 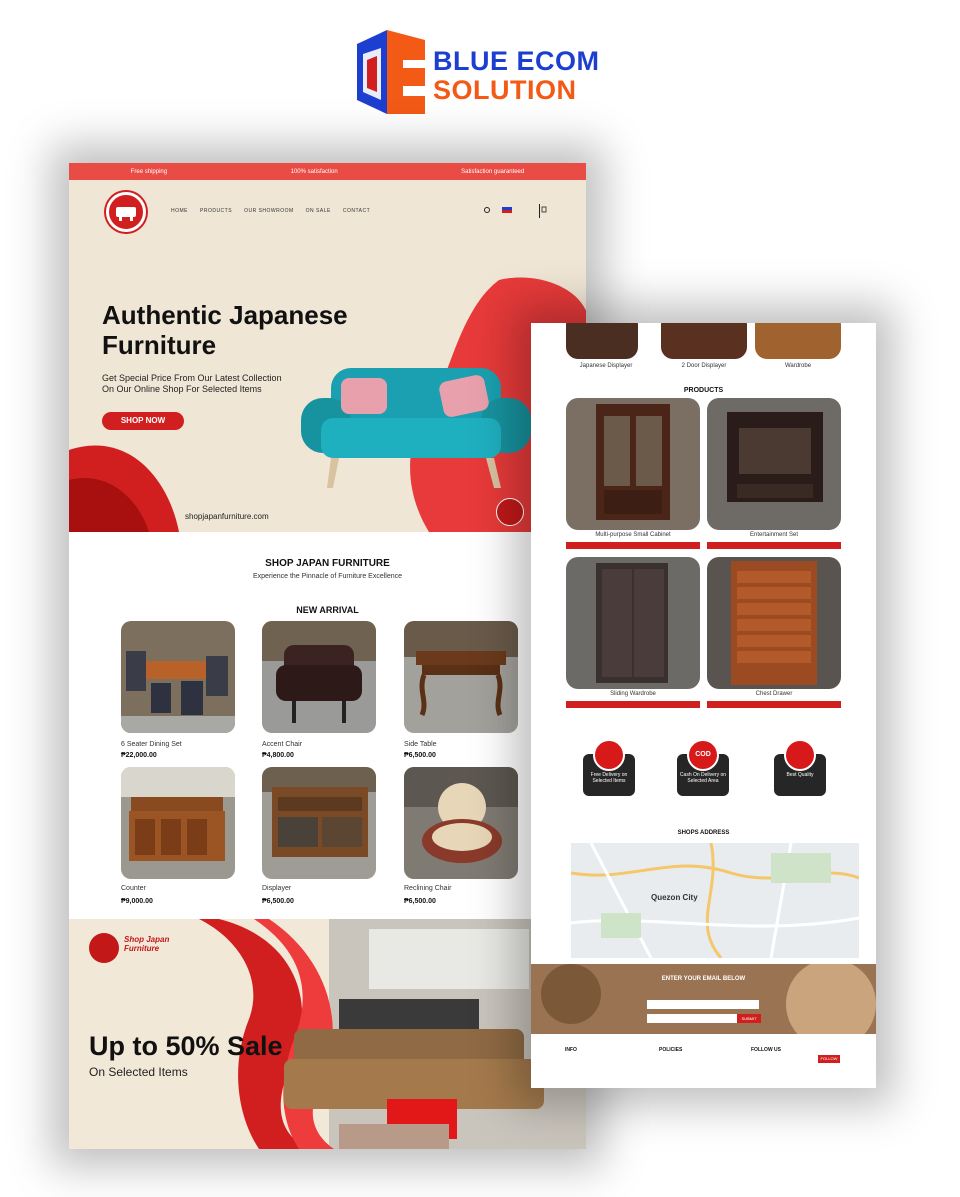 I want to click on product-price-1: ₱22,000.00, so click(x=139, y=755).